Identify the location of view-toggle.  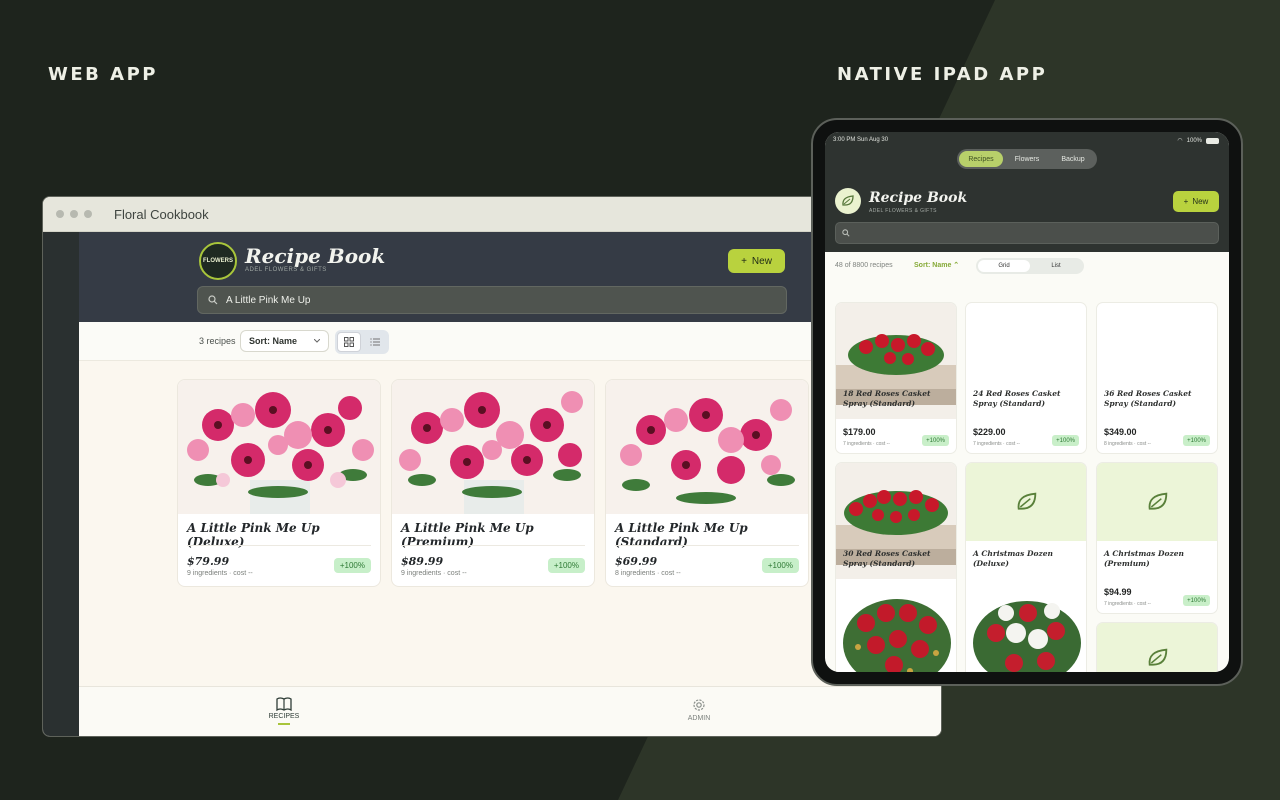
(362, 342).